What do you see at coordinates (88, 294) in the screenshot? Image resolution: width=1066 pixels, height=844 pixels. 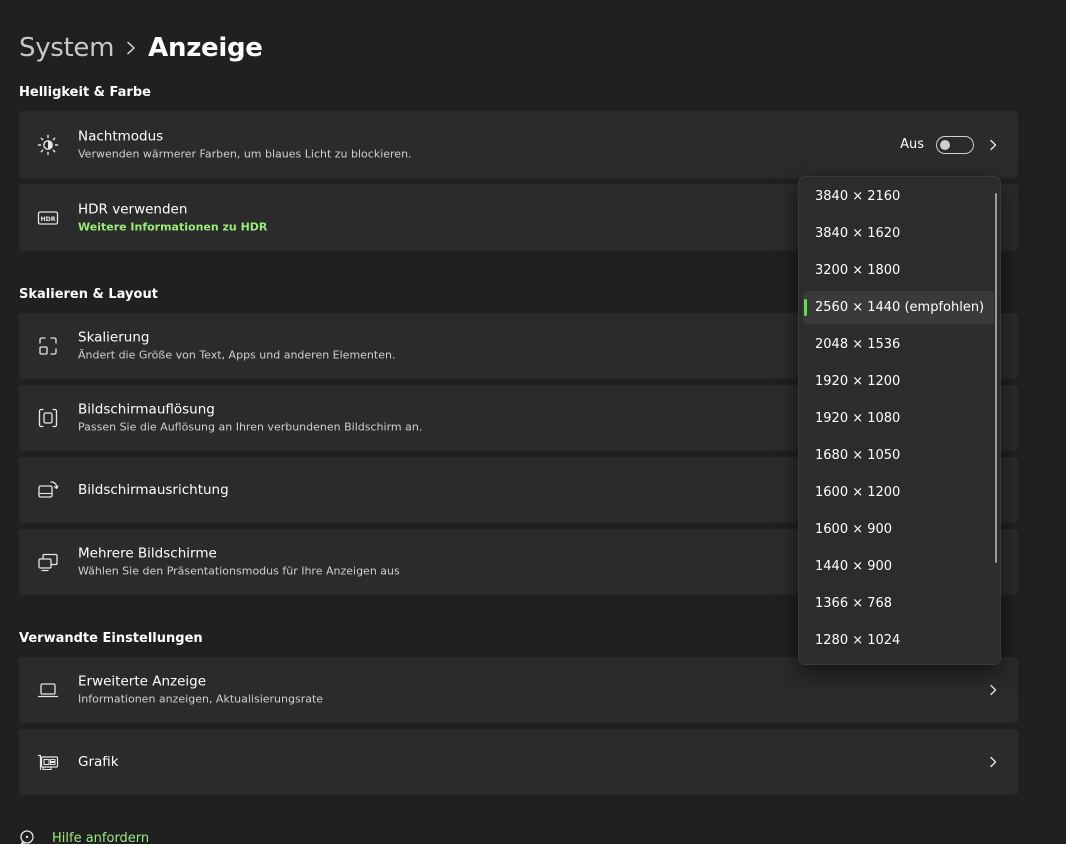 I see `section-title-scale-layout: Skalieren & Layout` at bounding box center [88, 294].